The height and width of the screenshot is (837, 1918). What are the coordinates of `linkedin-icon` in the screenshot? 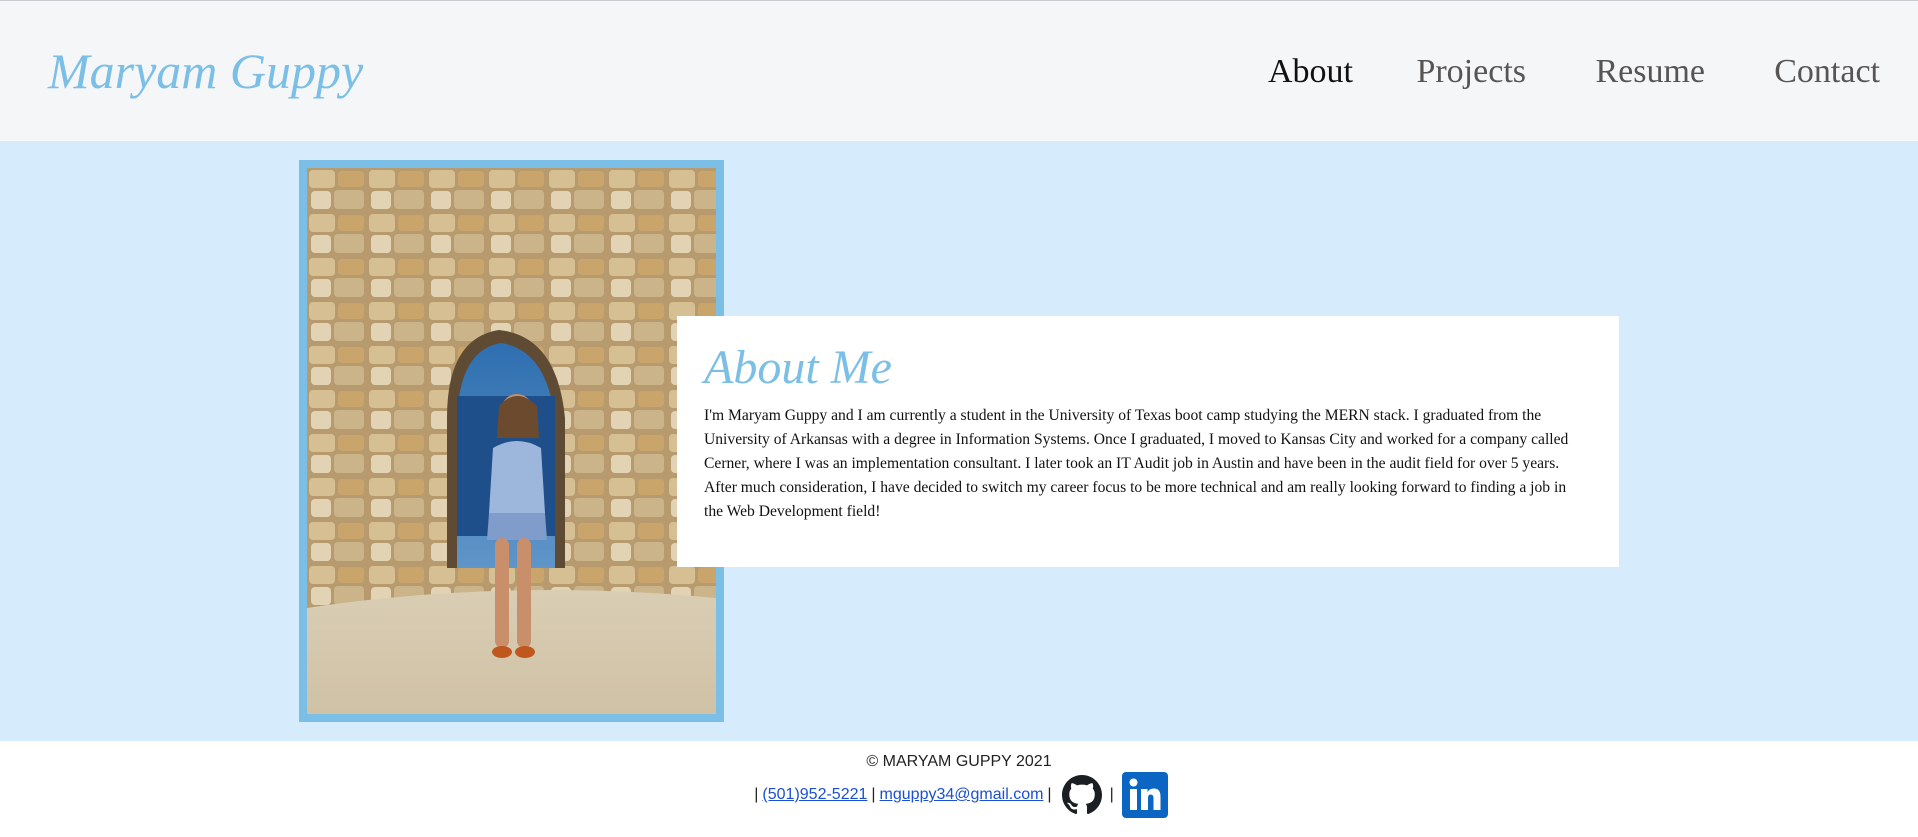 It's located at (1144, 795).